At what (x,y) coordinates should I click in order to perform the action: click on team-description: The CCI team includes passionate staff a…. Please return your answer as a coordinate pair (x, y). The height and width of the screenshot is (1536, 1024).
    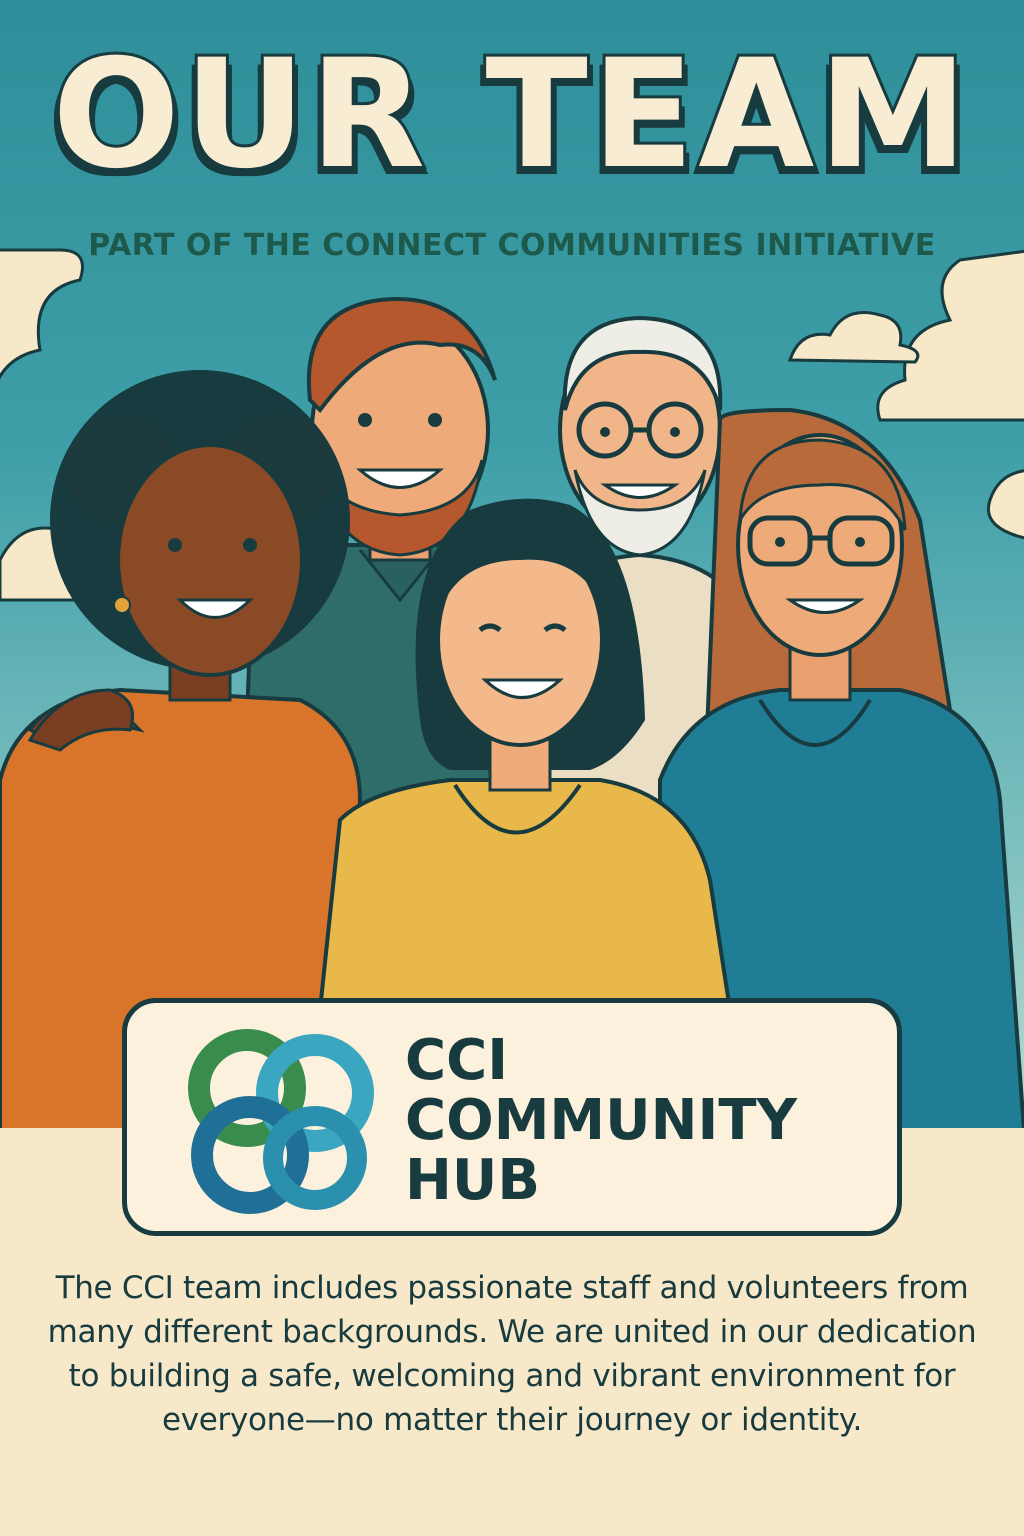
    Looking at the image, I should click on (512, 1354).